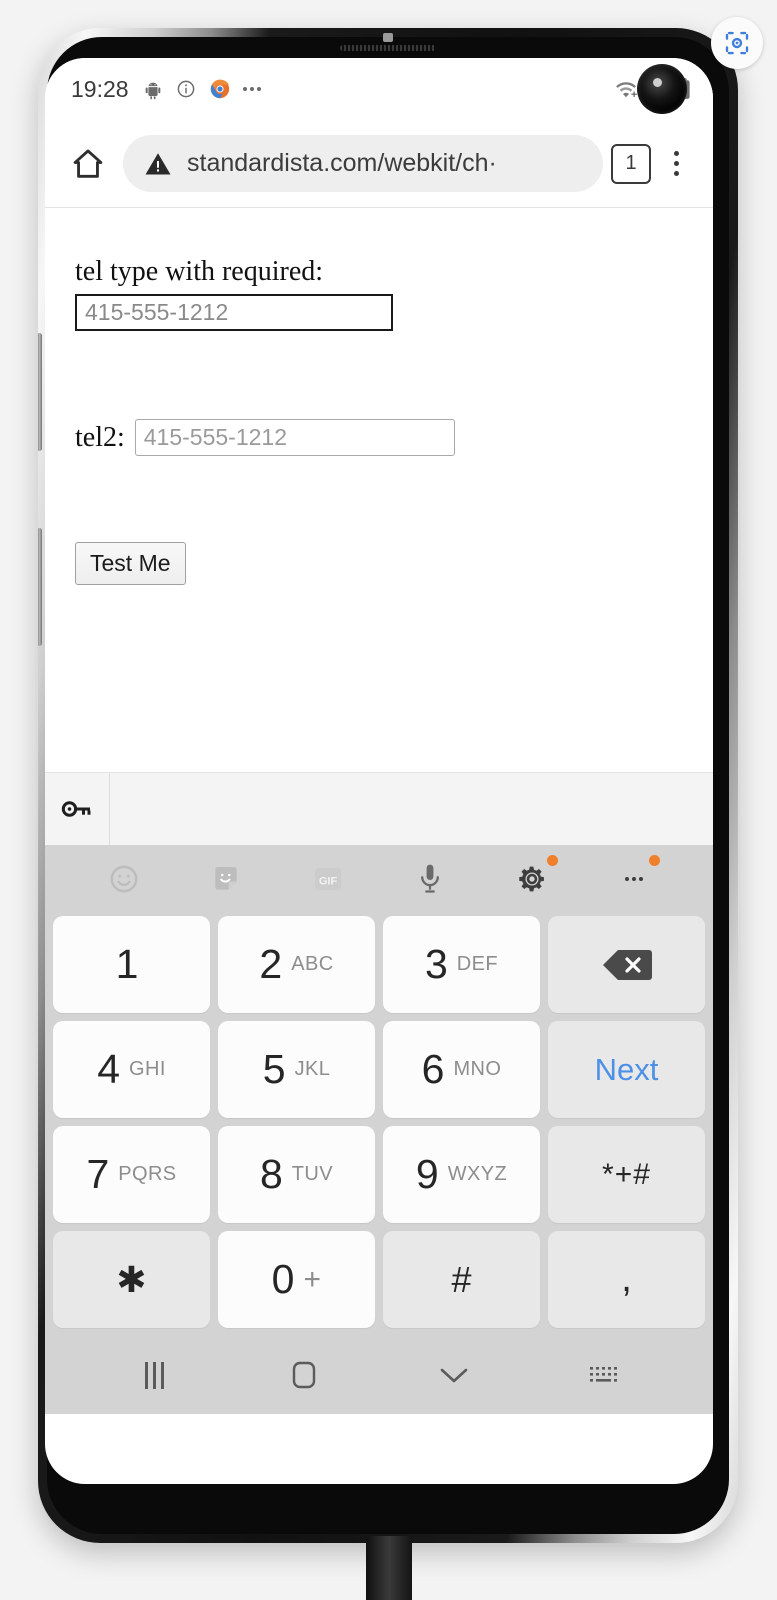 This screenshot has width=777, height=1600. Describe the element at coordinates (477, 1069) in the screenshot. I see `key-6-letters: MNO` at that location.